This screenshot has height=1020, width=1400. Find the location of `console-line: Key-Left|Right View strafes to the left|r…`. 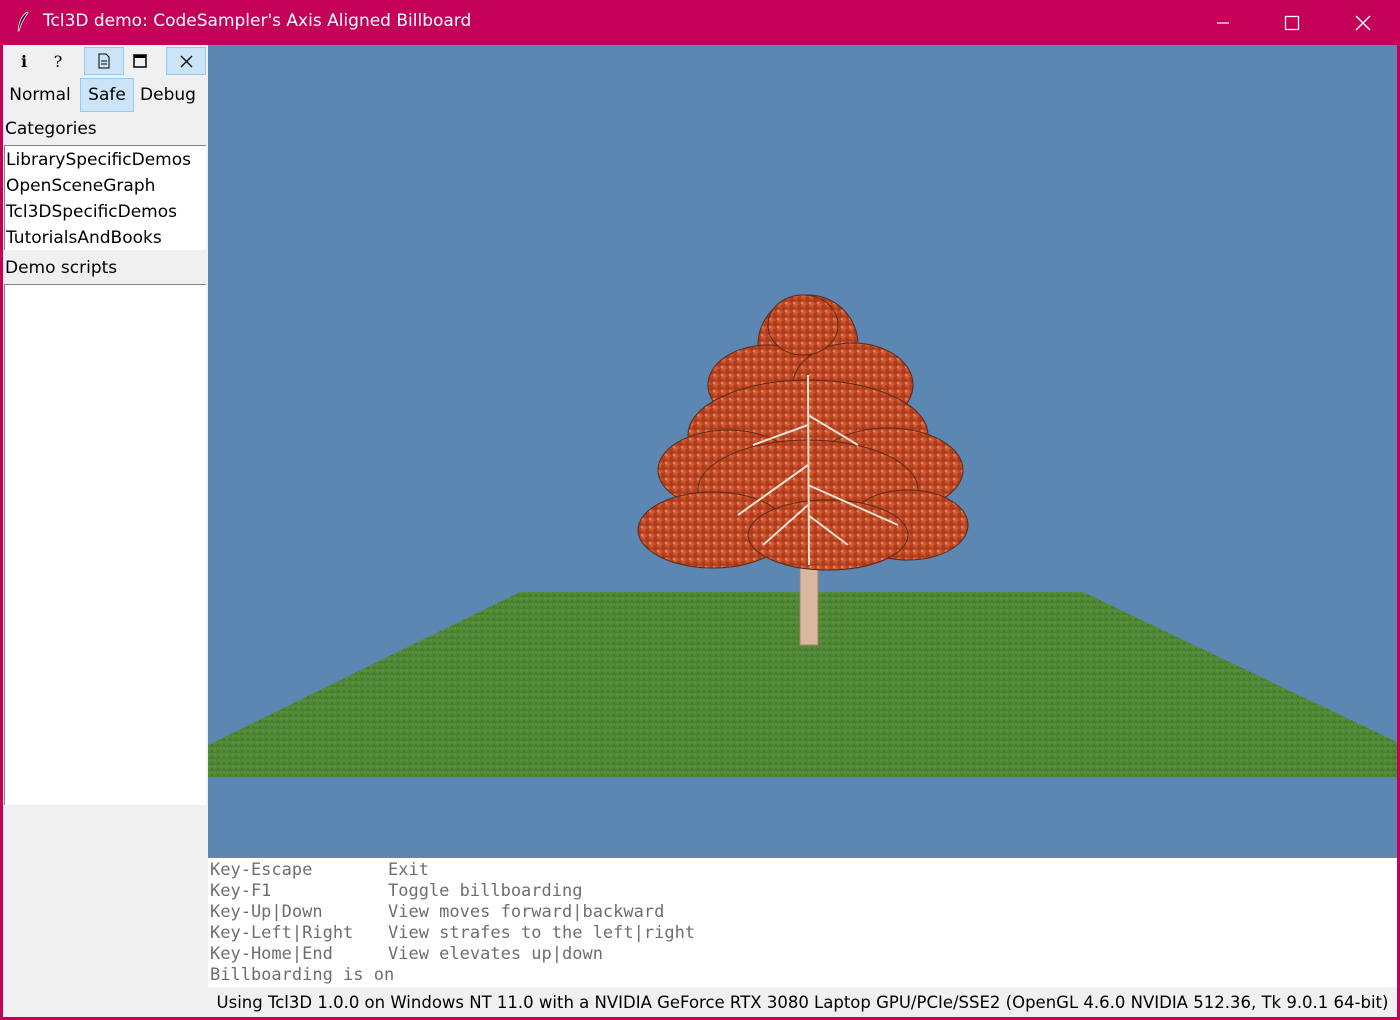

console-line: Key-Left|Right View strafes to the left|r… is located at coordinates (453, 933).